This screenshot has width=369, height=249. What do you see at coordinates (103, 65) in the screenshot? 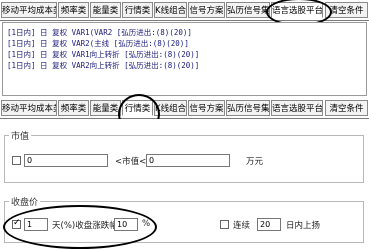
I see `list-item: [1日内] 日 复权 VAR2向上转折 [弘历进出:(8)(20)]` at bounding box center [103, 65].